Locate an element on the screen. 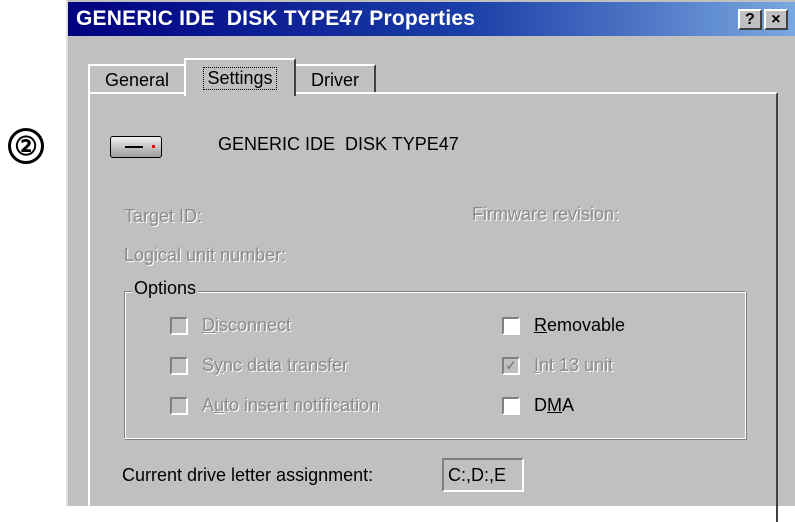  drive-letter-field: C:,D:,E is located at coordinates (483, 475).